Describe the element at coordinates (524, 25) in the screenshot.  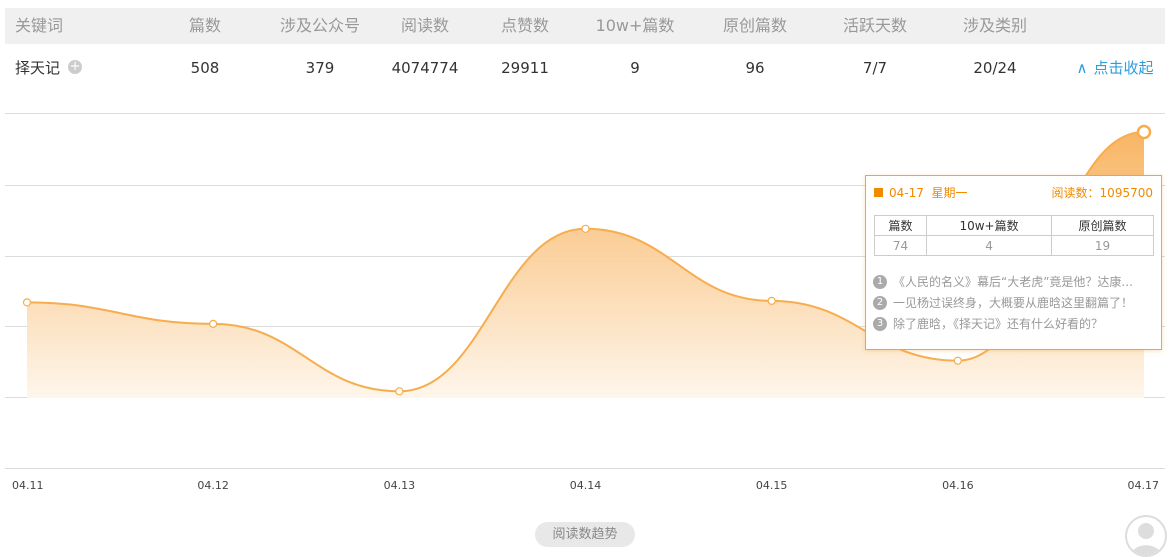
I see `header-likes: 点赞数` at that location.